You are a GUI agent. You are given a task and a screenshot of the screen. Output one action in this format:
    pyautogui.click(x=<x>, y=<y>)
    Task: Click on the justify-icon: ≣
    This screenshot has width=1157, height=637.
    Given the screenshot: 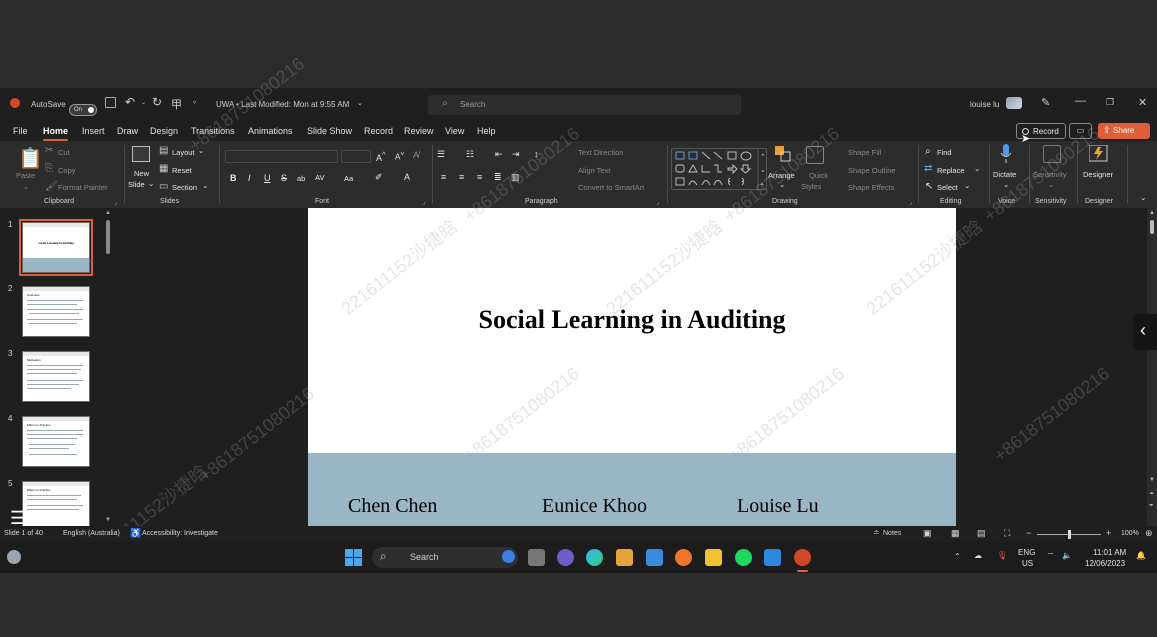 What is the action you would take?
    pyautogui.click(x=498, y=177)
    